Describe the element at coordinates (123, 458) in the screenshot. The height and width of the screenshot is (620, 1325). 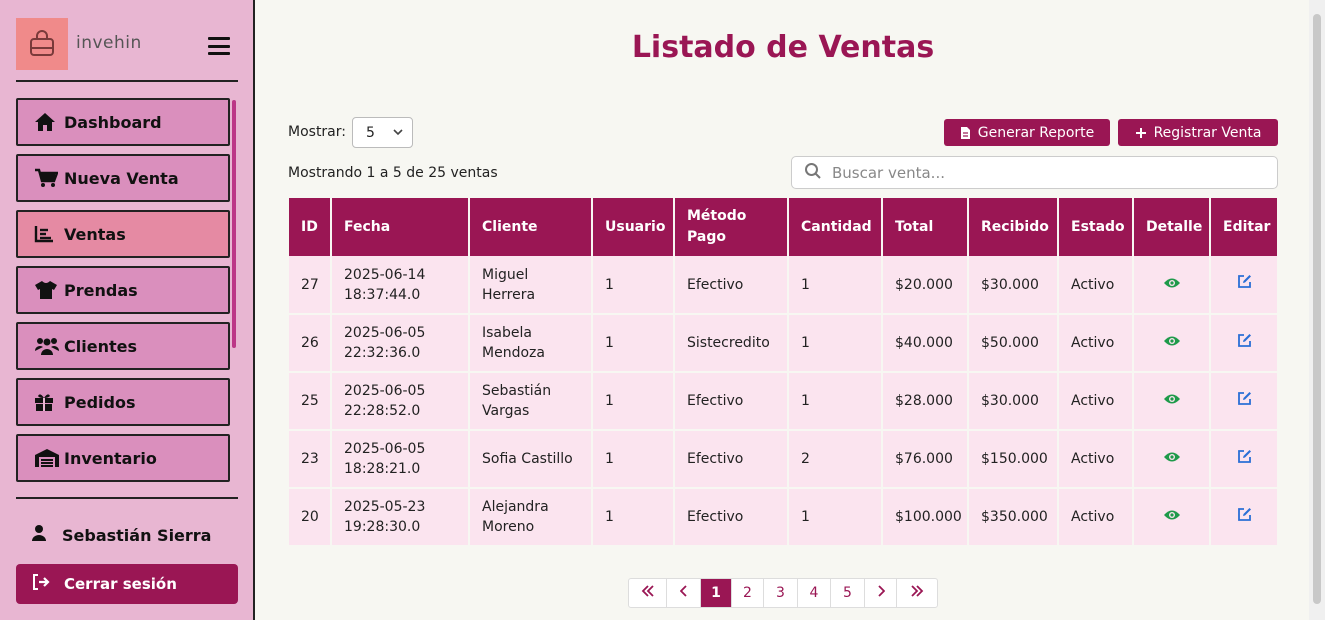
I see `sidebar-item-inventario: Inventario` at that location.